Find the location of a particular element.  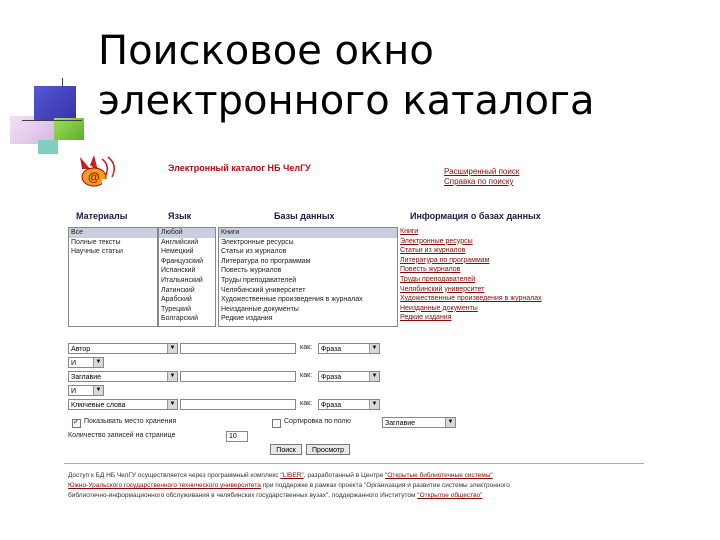

show-location-label: Показывать место хранения is located at coordinates (130, 421).